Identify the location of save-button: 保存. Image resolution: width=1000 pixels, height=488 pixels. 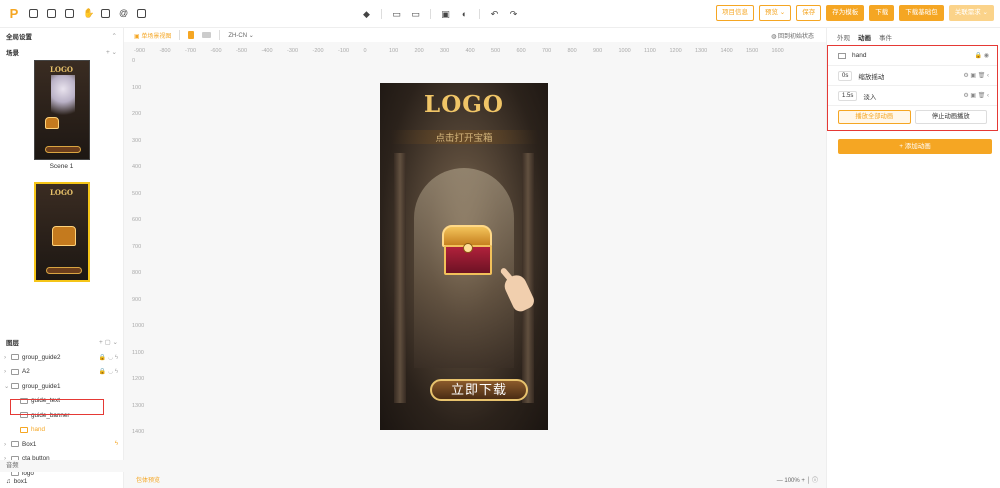
(809, 13).